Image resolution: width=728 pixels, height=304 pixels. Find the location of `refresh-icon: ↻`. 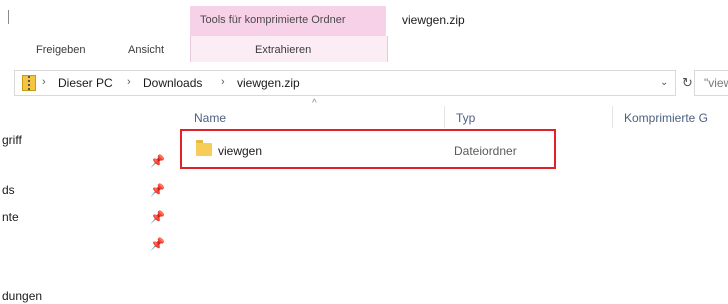

refresh-icon: ↻ is located at coordinates (687, 83).